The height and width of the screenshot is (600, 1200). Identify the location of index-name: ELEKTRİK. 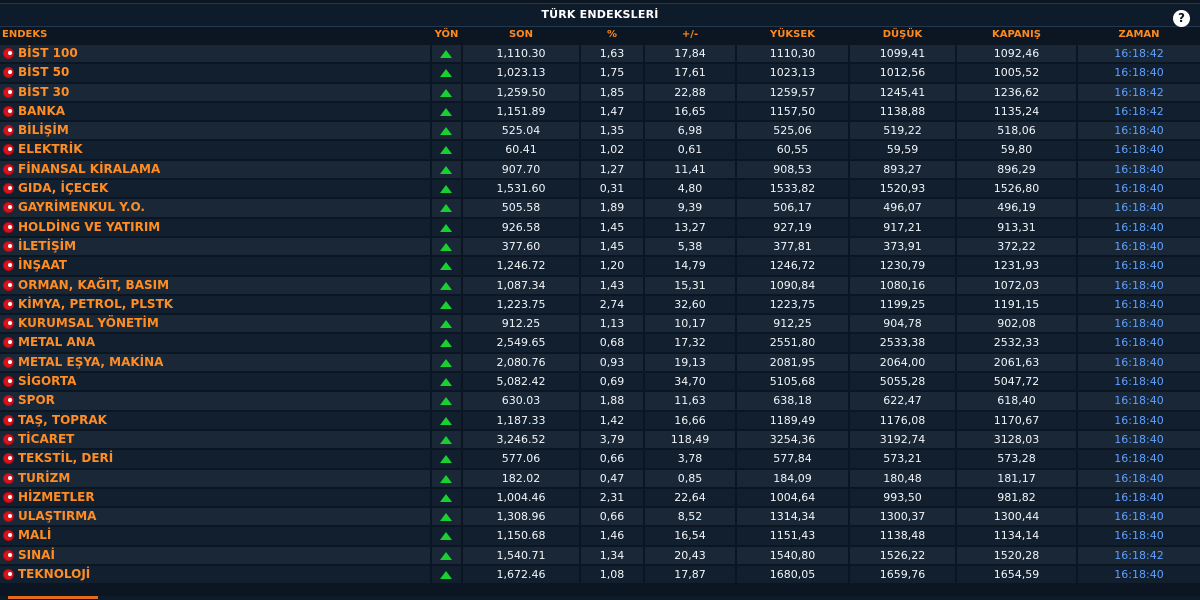
(50, 149).